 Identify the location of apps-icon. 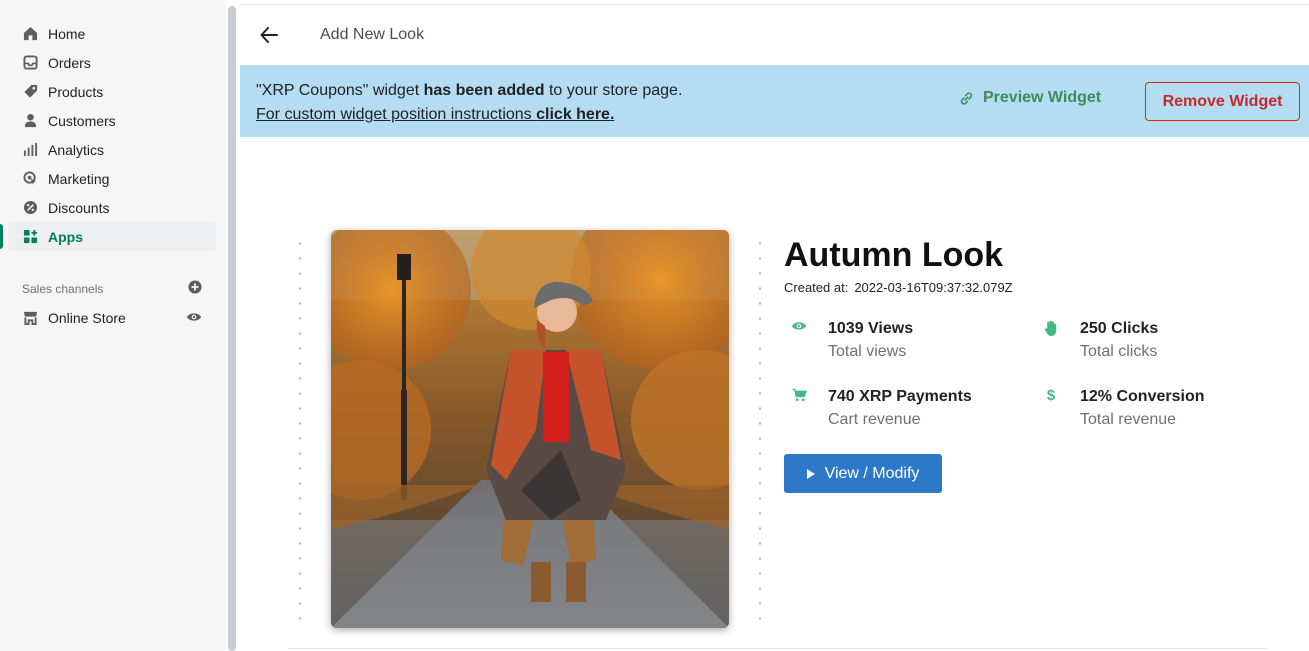
(30, 237).